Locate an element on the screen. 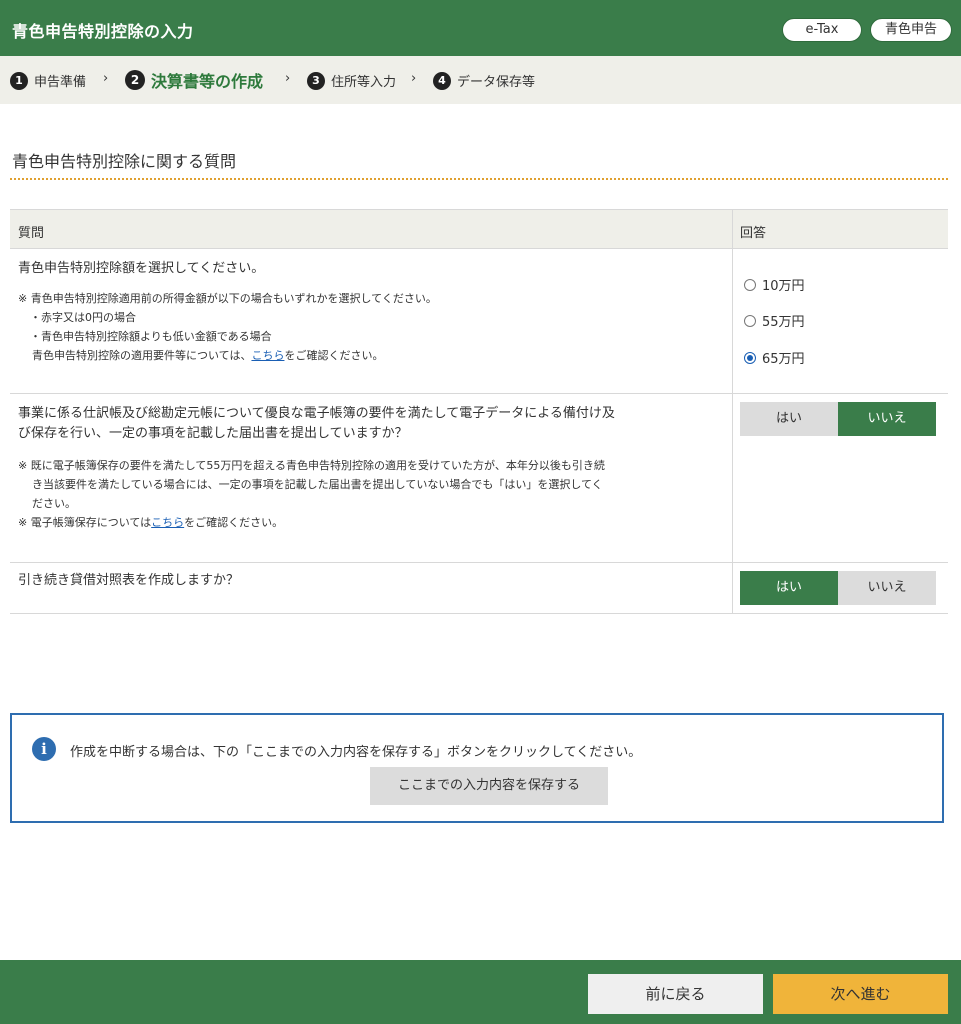 The width and height of the screenshot is (961, 1024). save-progress-button: ここまでの入力内容を保存する is located at coordinates (489, 786).